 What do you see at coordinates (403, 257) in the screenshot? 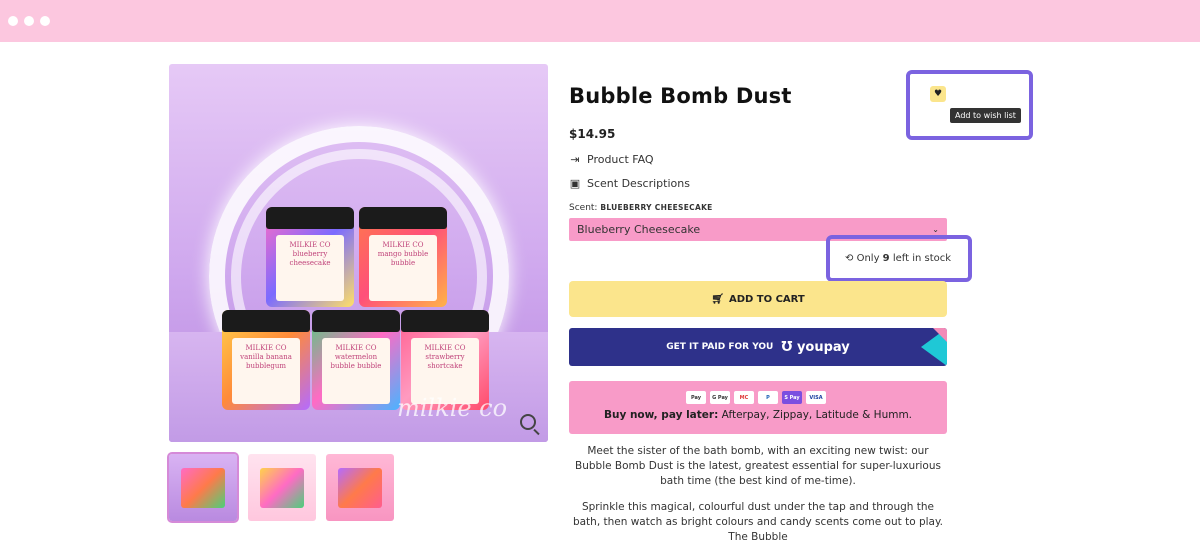
I see `jar: MILKIE CO mango bubble bubble` at bounding box center [403, 257].